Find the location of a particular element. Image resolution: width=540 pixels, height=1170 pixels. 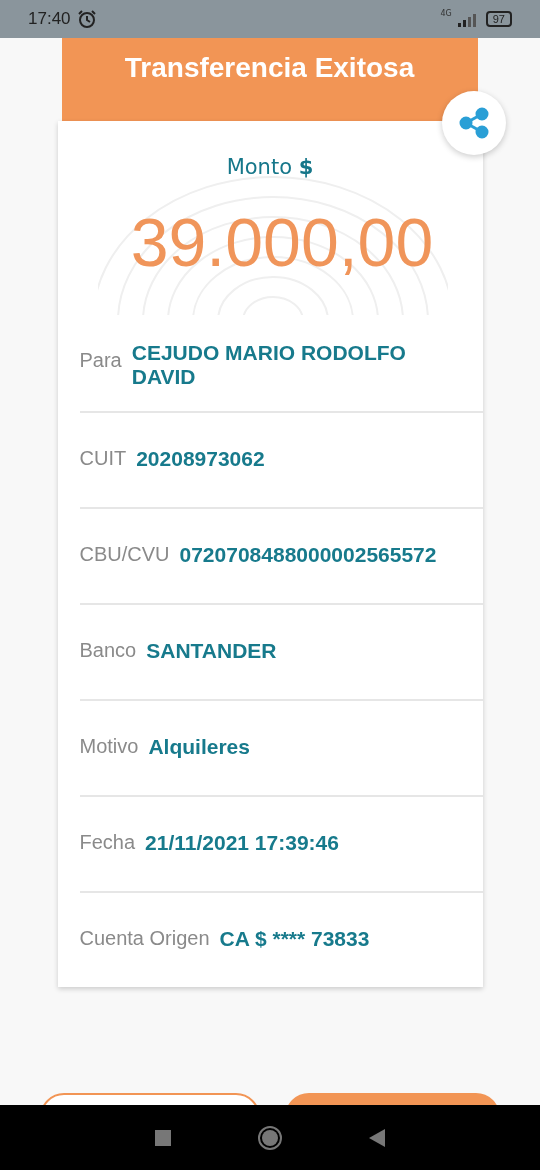

detail-value: SANTANDER is located at coordinates (211, 650).